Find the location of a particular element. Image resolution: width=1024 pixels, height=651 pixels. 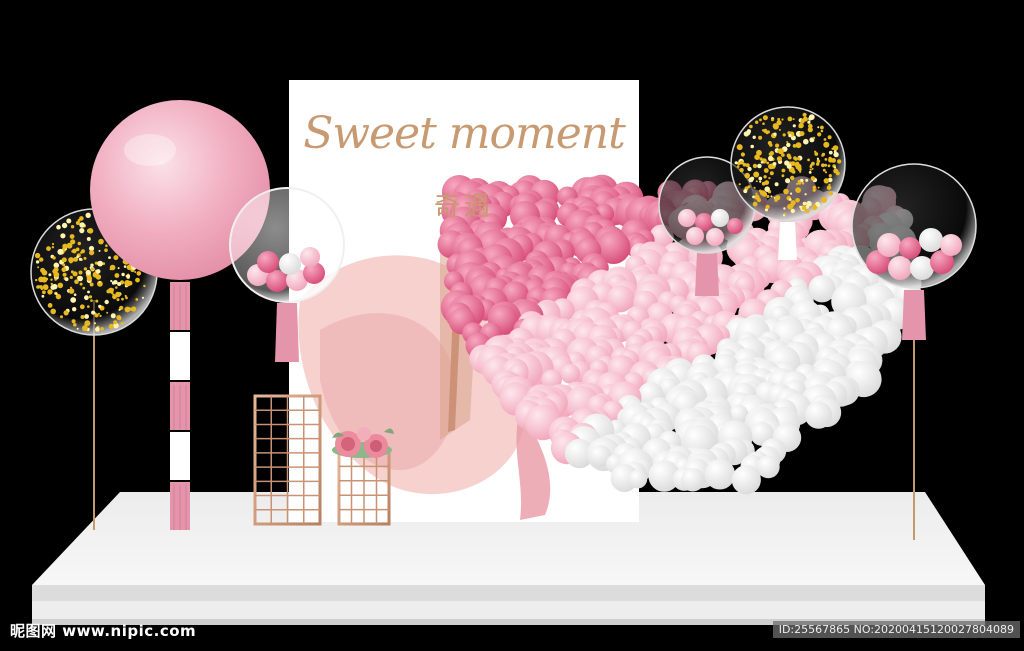

site-watermark: 昵图网 www.nipic.com is located at coordinates (103, 631).